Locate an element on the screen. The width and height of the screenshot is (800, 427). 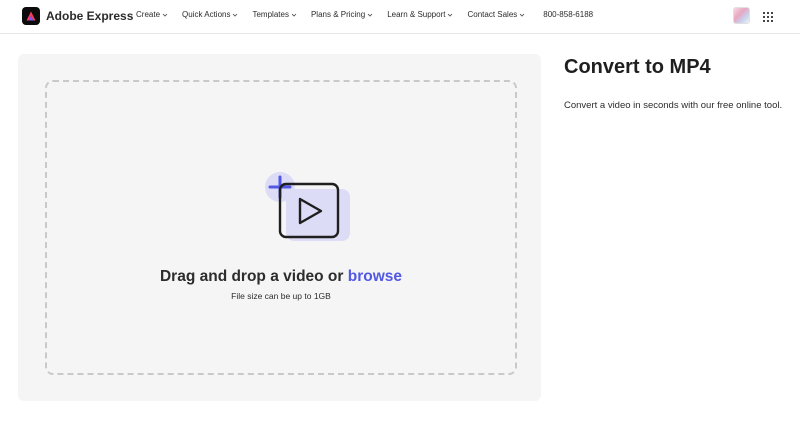
nav-item-label: Learn & Support is located at coordinates (416, 14).